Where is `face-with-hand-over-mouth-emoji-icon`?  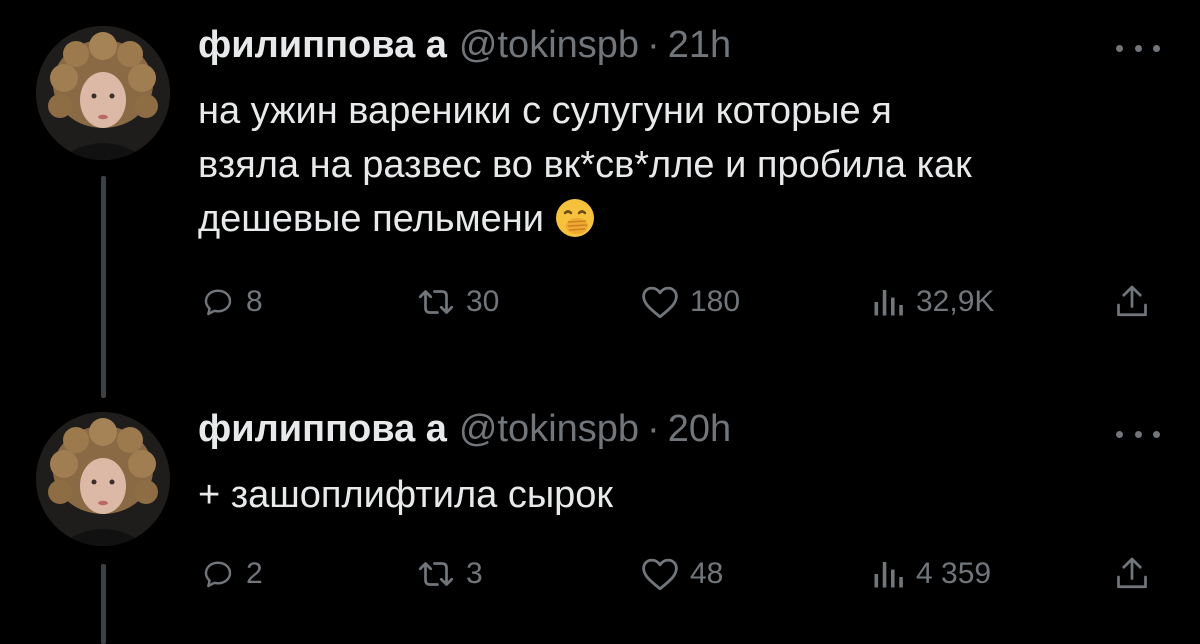 face-with-hand-over-mouth-emoji-icon is located at coordinates (575, 225).